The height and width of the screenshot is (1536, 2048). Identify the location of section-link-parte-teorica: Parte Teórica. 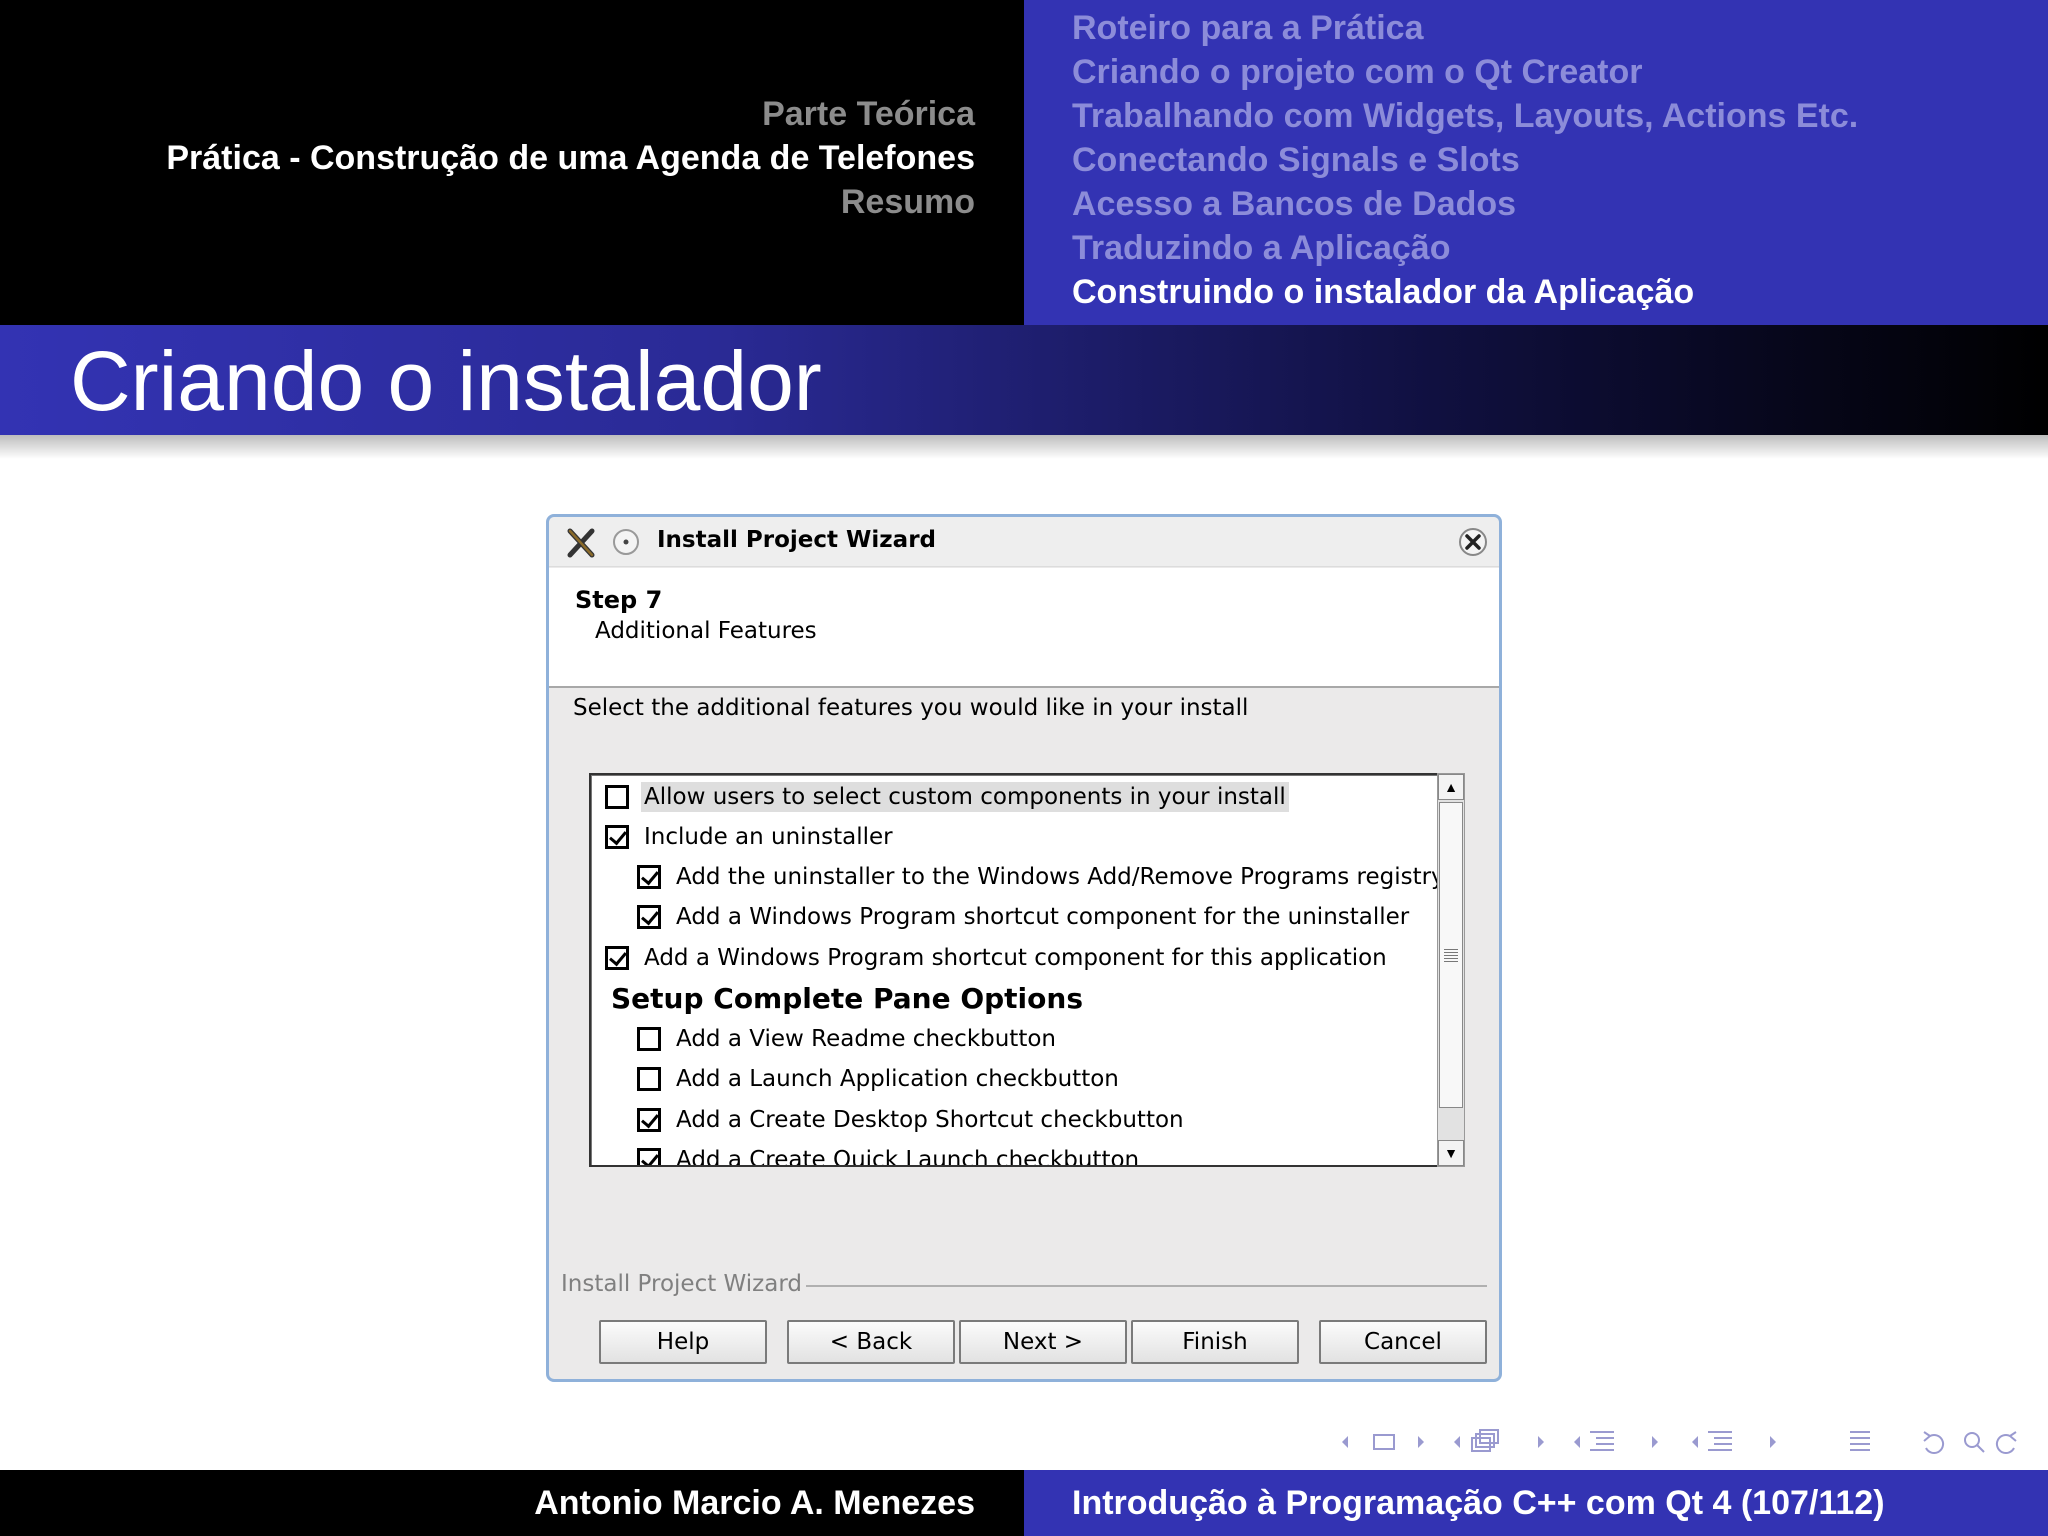
(570, 114).